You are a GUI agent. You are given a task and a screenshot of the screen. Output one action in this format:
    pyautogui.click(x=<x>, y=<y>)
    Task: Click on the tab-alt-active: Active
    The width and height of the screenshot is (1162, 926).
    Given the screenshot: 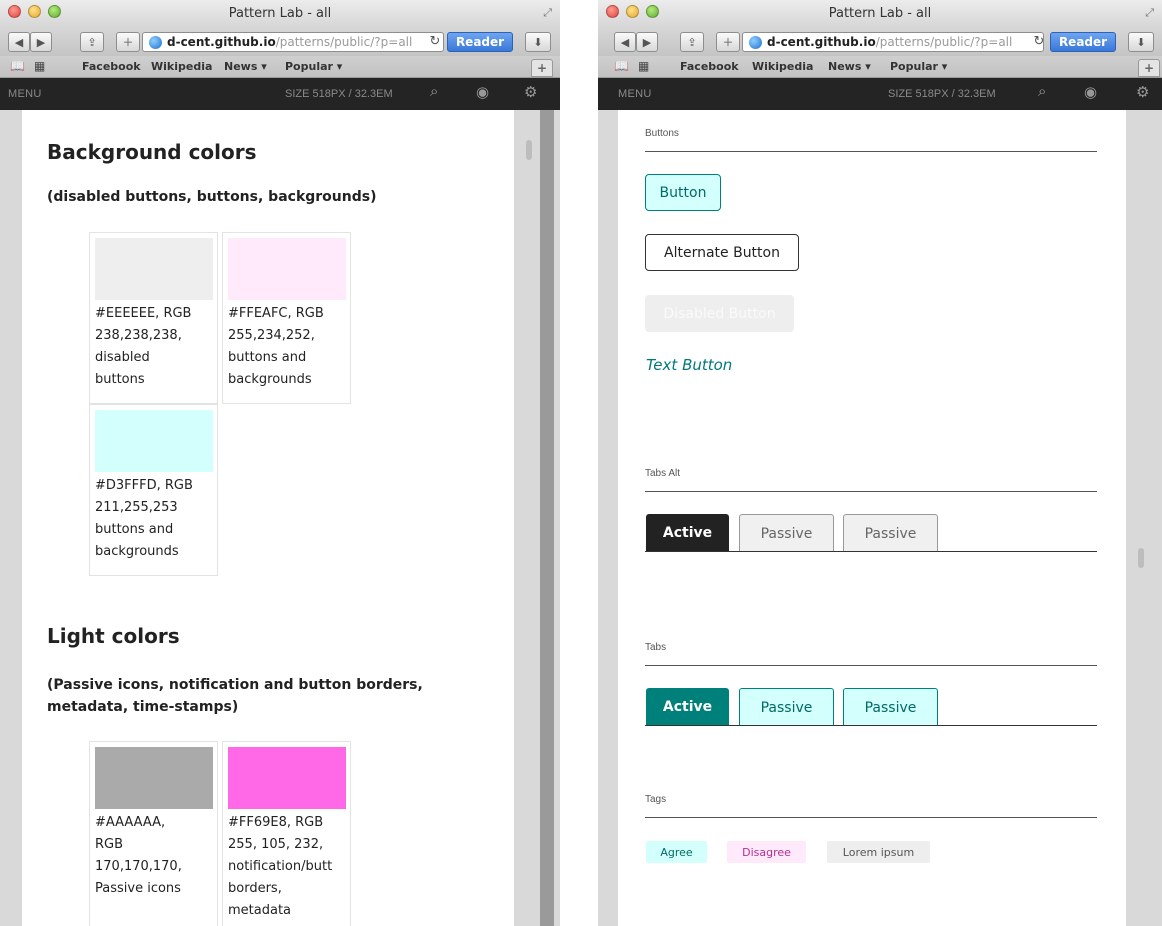 What is the action you would take?
    pyautogui.click(x=687, y=533)
    